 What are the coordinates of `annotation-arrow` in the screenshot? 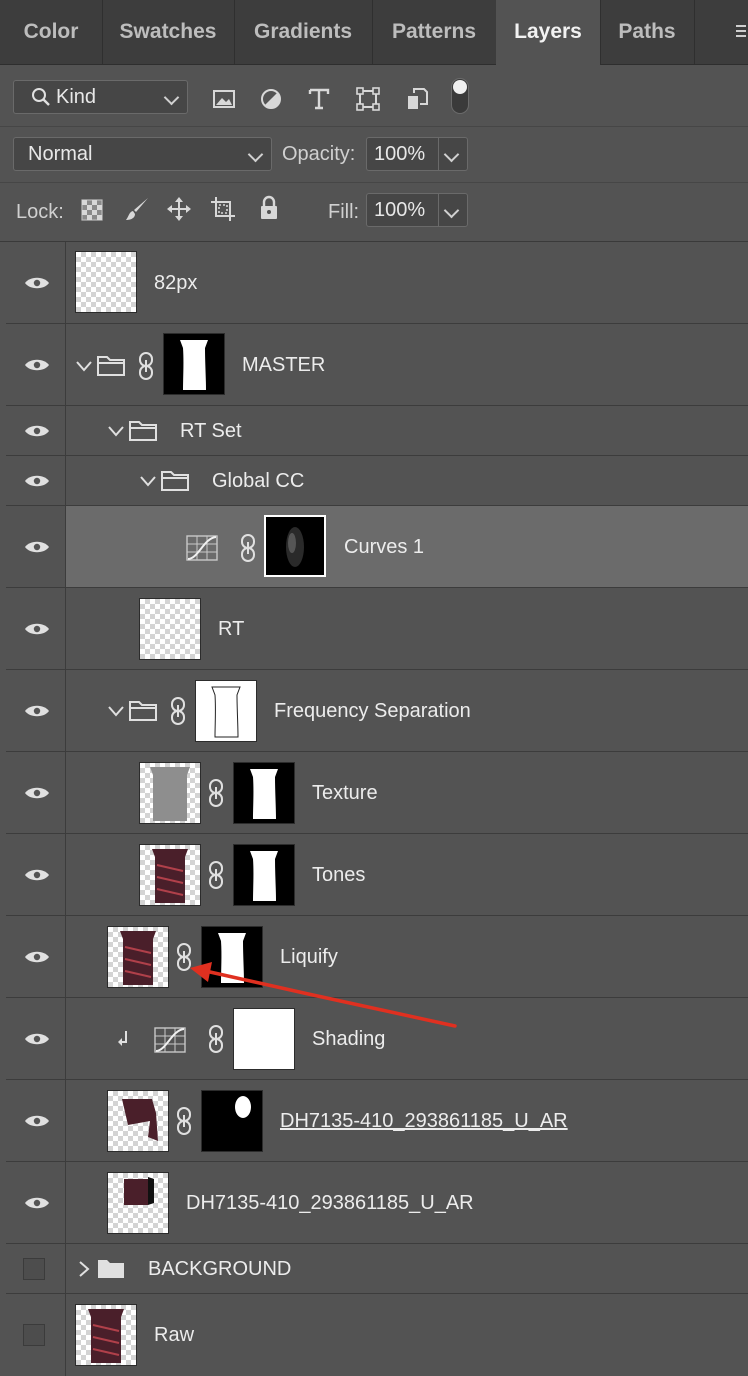 It's located at (323, 995).